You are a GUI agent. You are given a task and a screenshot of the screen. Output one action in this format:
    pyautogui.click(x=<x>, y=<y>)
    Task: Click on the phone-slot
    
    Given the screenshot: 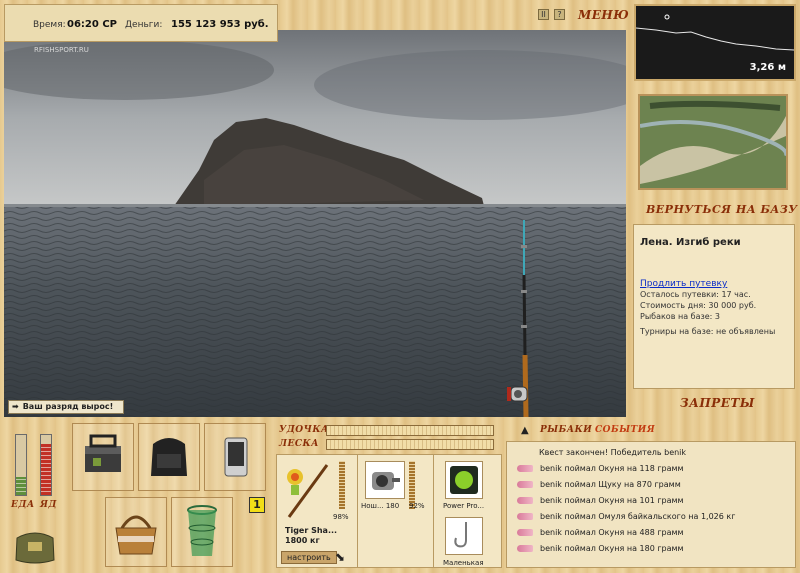 What is the action you would take?
    pyautogui.click(x=235, y=457)
    